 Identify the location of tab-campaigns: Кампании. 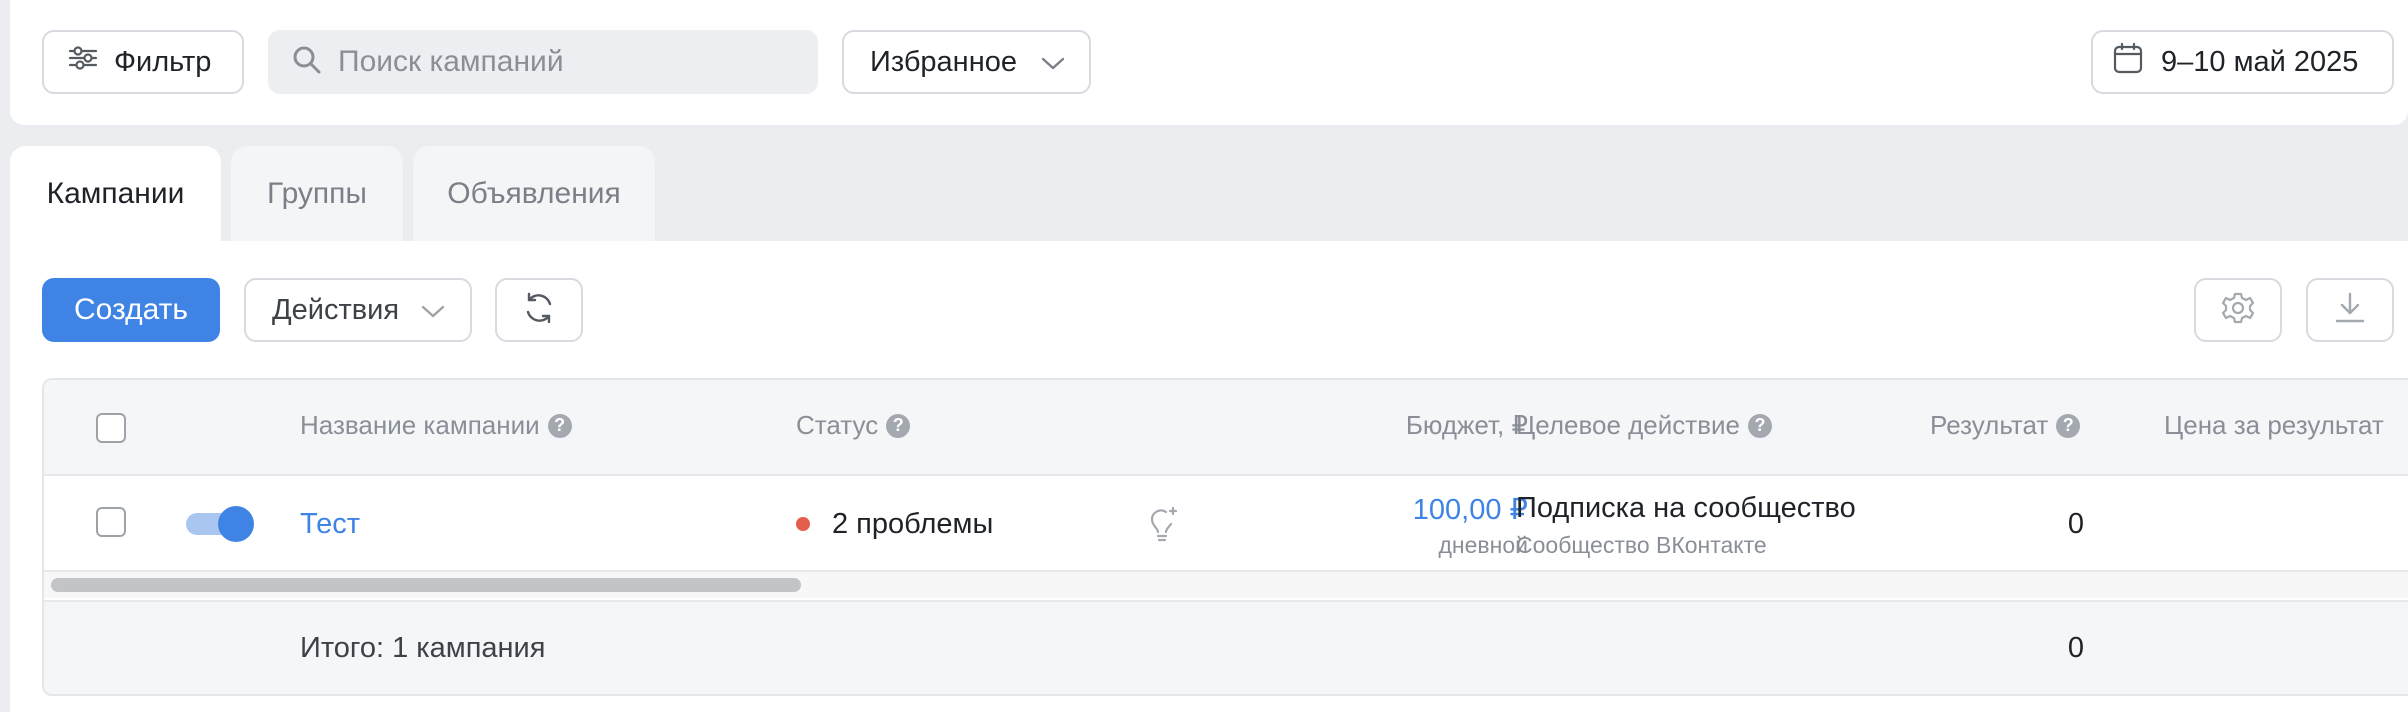
(115, 194).